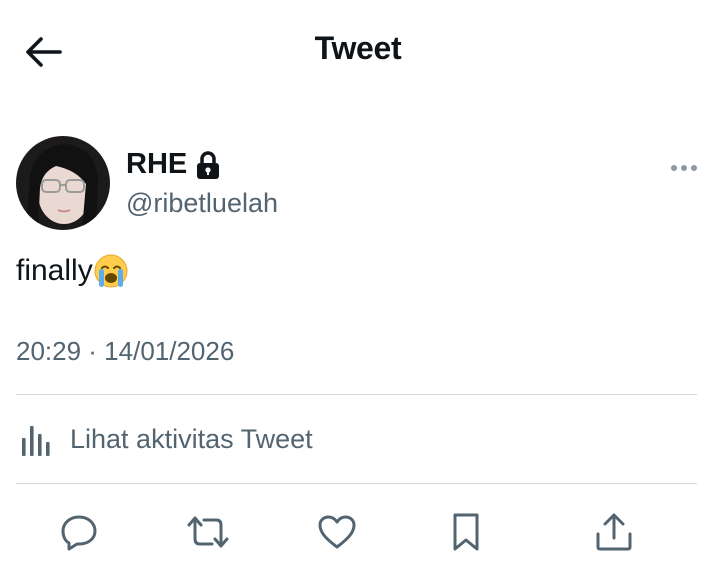 The width and height of the screenshot is (716, 572). I want to click on tweet-text: finally, so click(72, 271).